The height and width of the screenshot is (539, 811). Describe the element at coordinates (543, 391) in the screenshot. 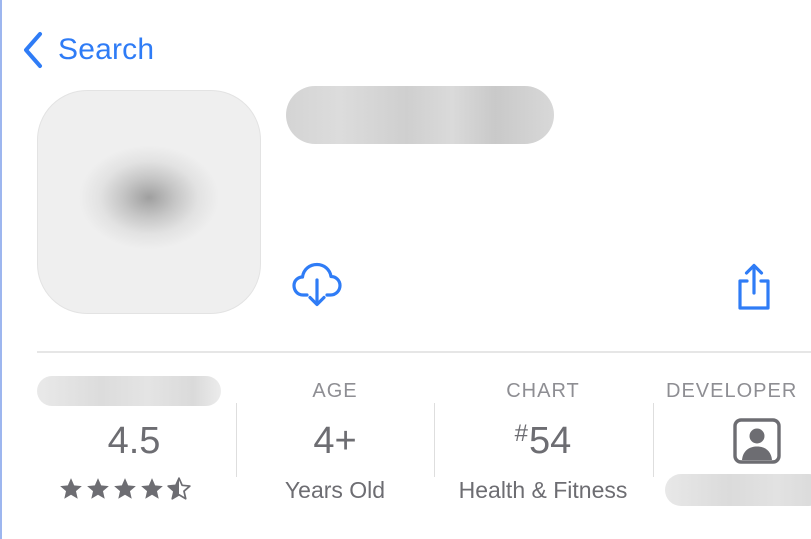

I see `chart-header: CHART` at that location.